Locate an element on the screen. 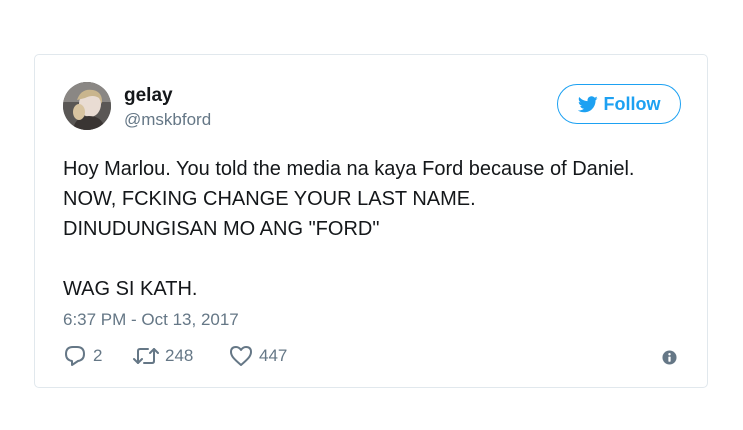 This screenshot has width=743, height=430. tweet-actions: 2 248 447 is located at coordinates (175, 356).